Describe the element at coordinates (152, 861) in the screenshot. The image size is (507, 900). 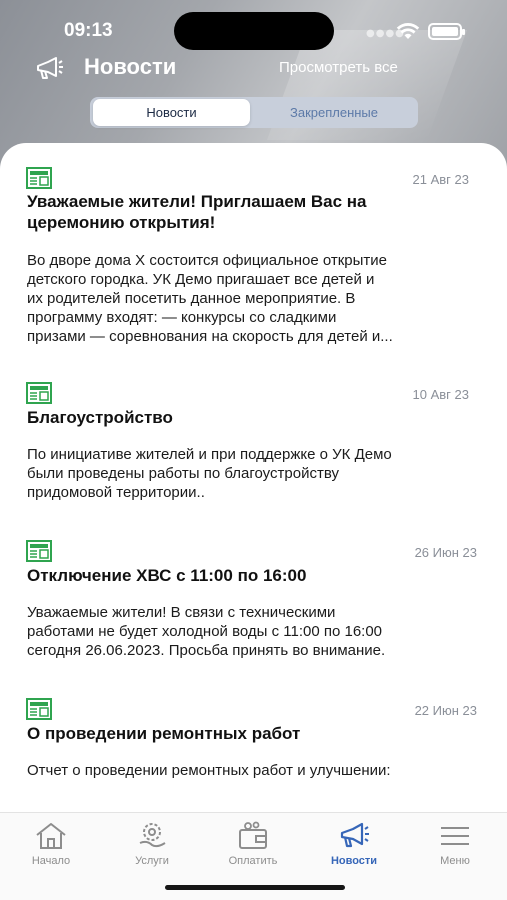
I see `tab-label: Услуги` at that location.